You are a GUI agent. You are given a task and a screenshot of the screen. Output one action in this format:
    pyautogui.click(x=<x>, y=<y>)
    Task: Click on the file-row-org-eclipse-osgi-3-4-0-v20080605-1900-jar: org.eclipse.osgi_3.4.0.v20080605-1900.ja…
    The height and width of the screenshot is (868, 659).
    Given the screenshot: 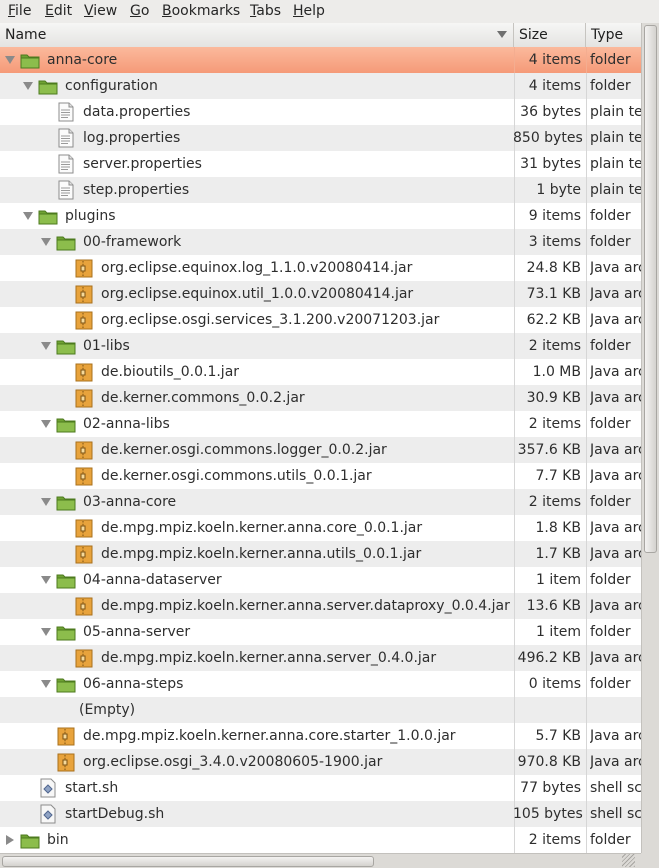 What is the action you would take?
    pyautogui.click(x=320, y=762)
    